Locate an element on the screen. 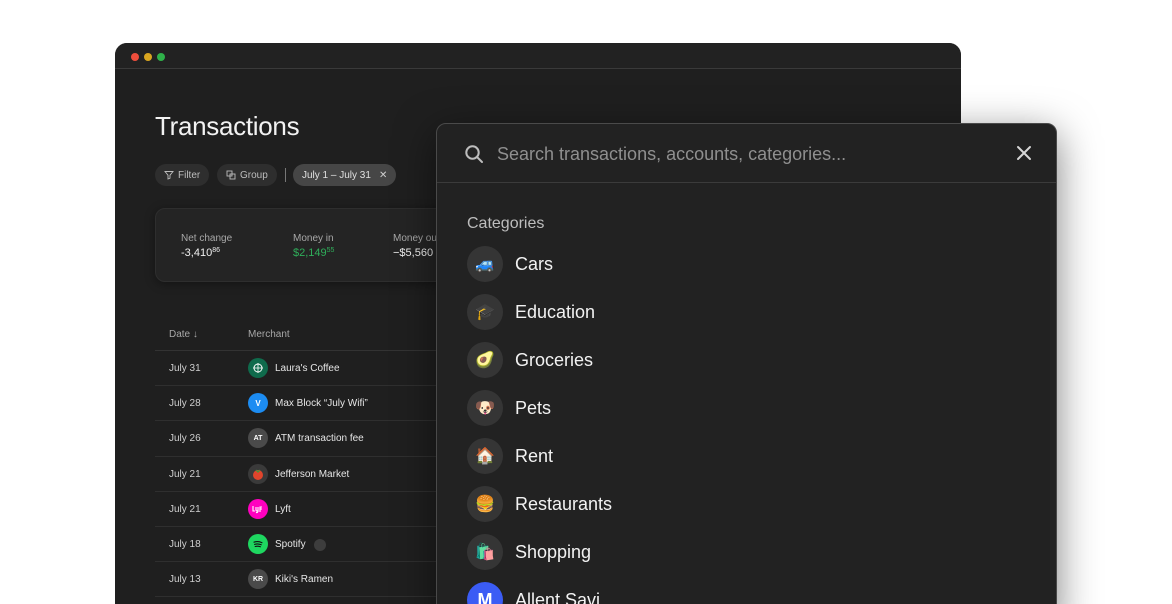 The width and height of the screenshot is (1172, 604). spotify-logo-icon is located at coordinates (258, 543).